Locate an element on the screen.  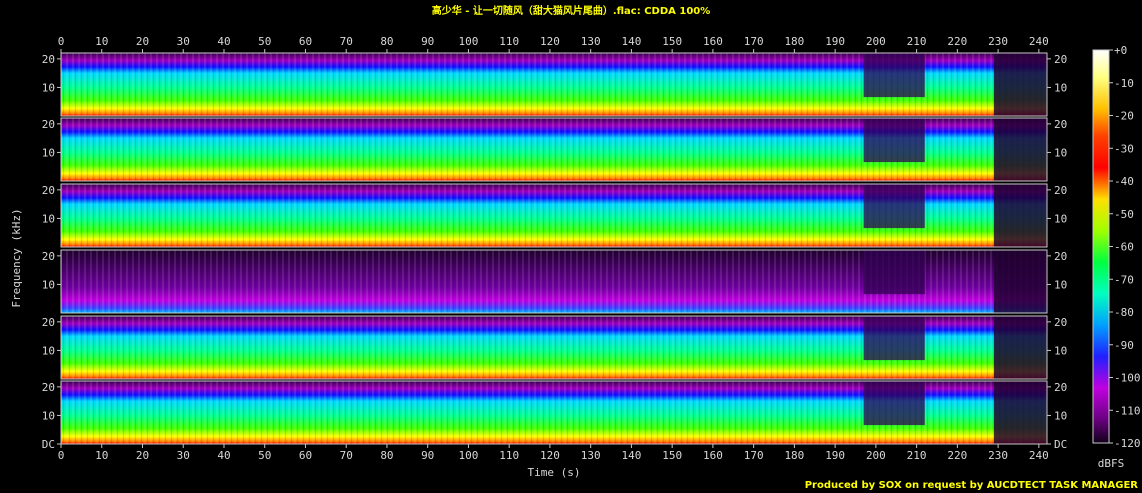
x-tick-label: 100 is located at coordinates (469, 455).